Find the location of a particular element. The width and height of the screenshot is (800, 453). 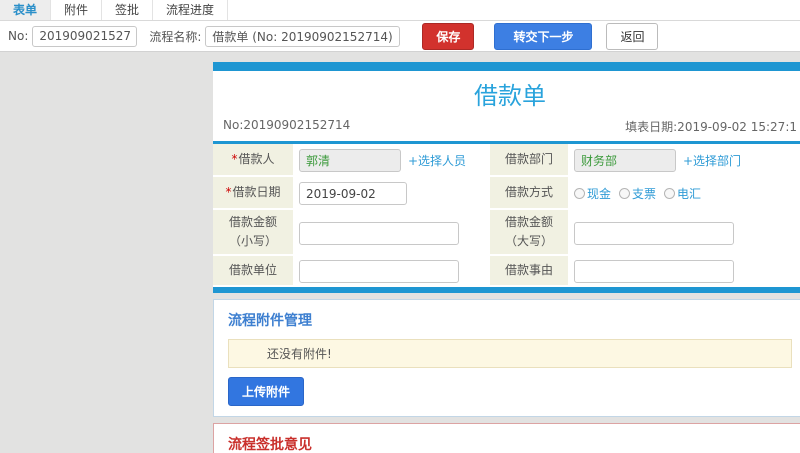

form-date-text: 填表日期:2019-09-02 15:27:1 is located at coordinates (711, 127).